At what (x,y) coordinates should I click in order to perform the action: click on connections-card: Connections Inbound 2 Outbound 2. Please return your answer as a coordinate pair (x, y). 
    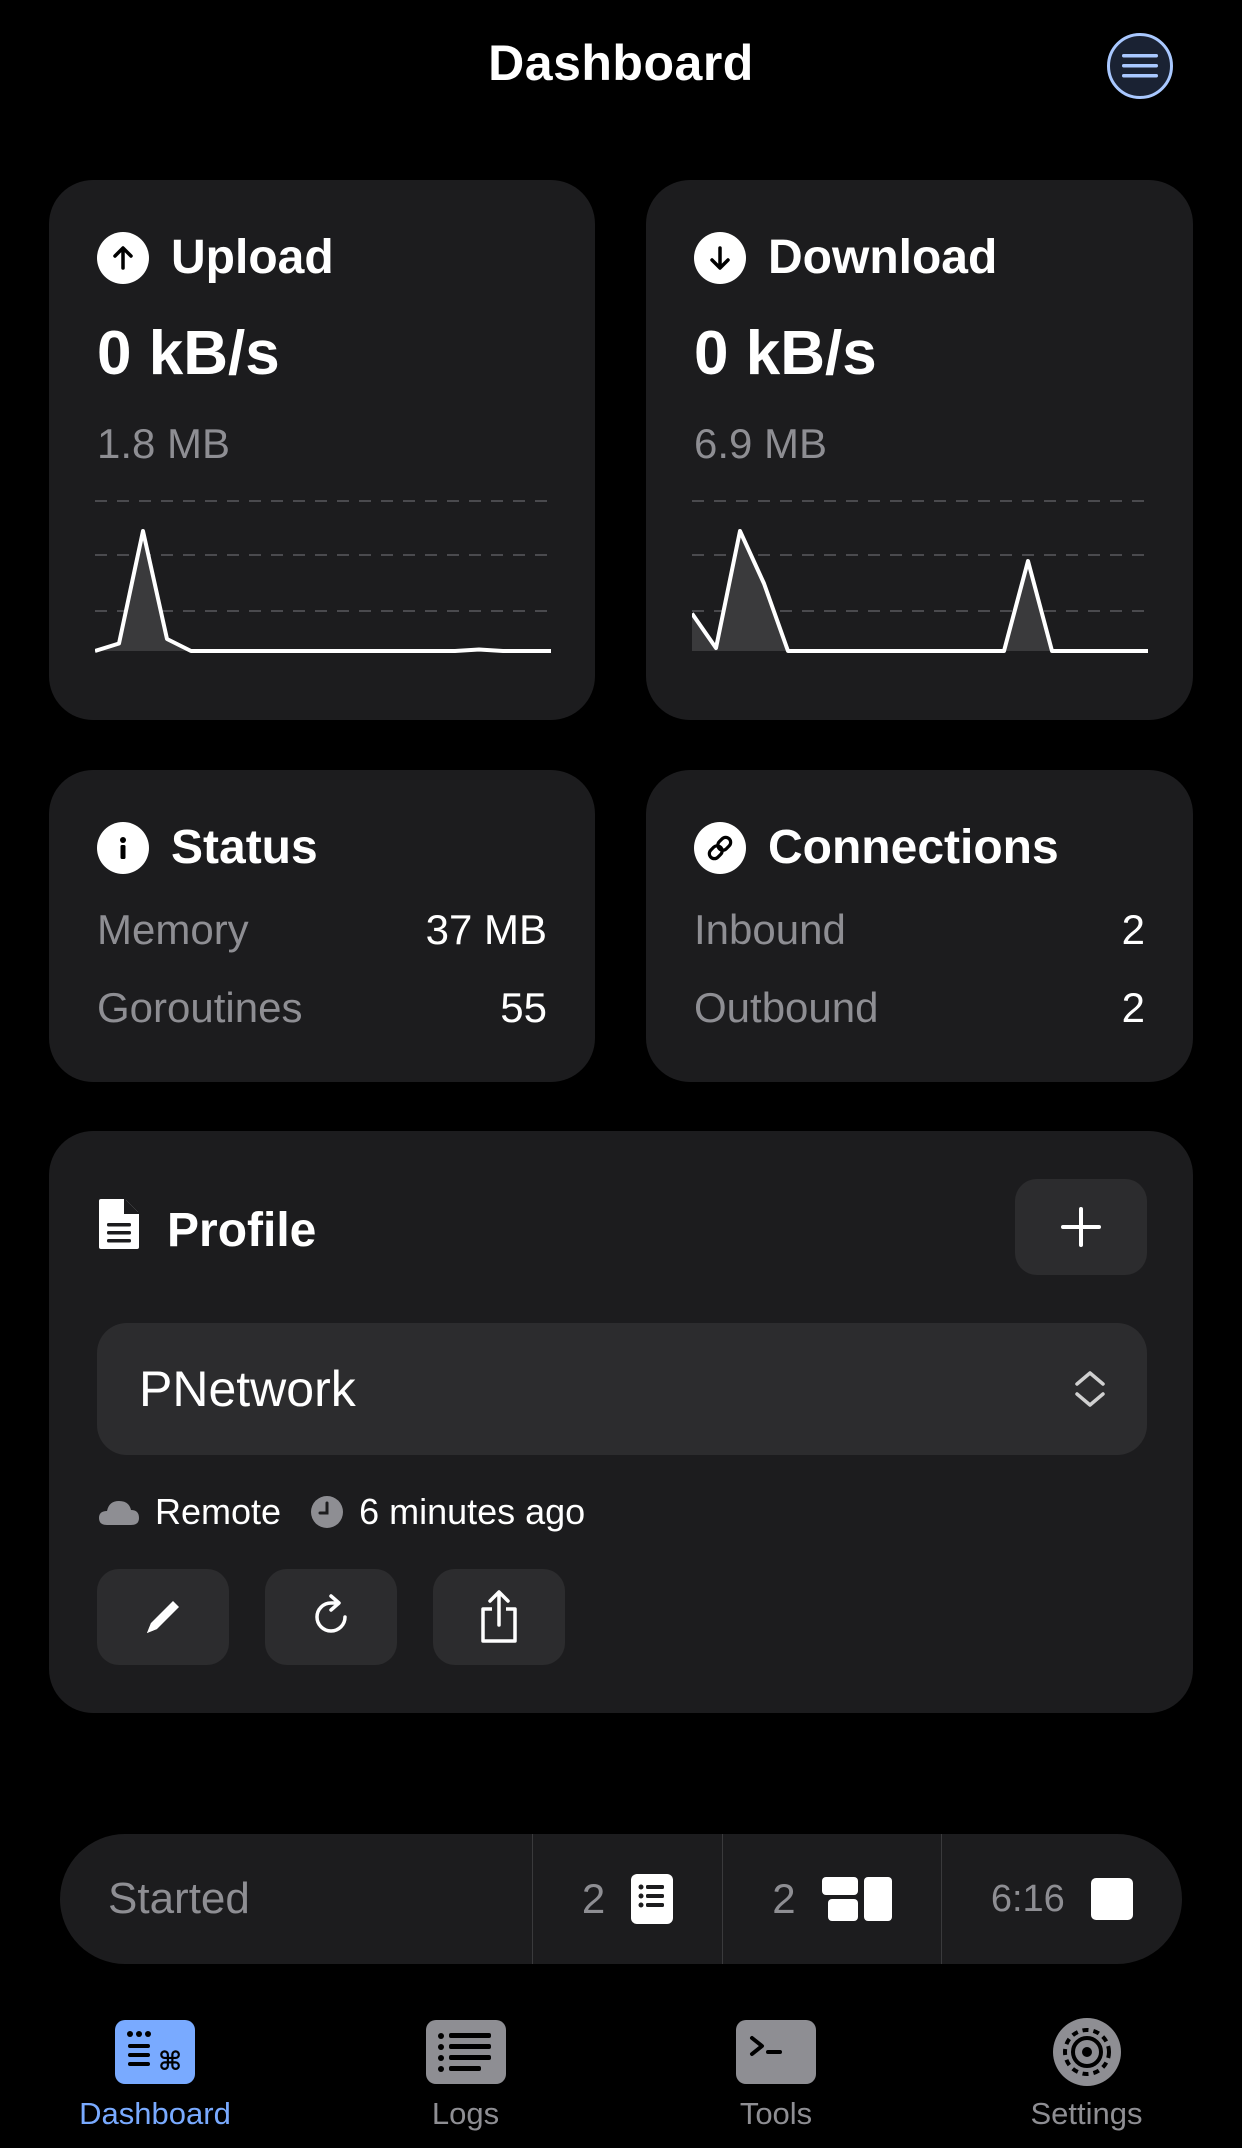
    Looking at the image, I should click on (919, 926).